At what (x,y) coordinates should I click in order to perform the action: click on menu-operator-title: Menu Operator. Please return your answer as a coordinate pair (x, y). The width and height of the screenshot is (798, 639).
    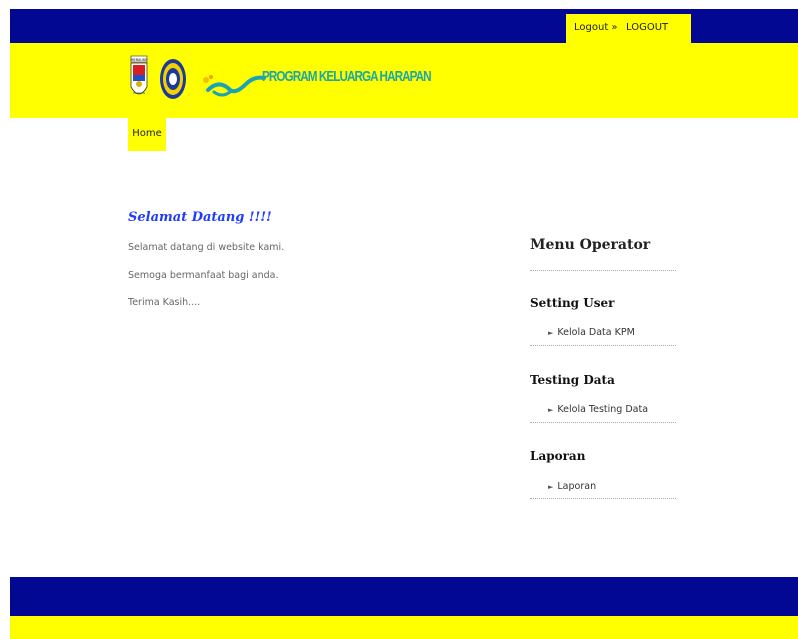
    Looking at the image, I should click on (590, 245).